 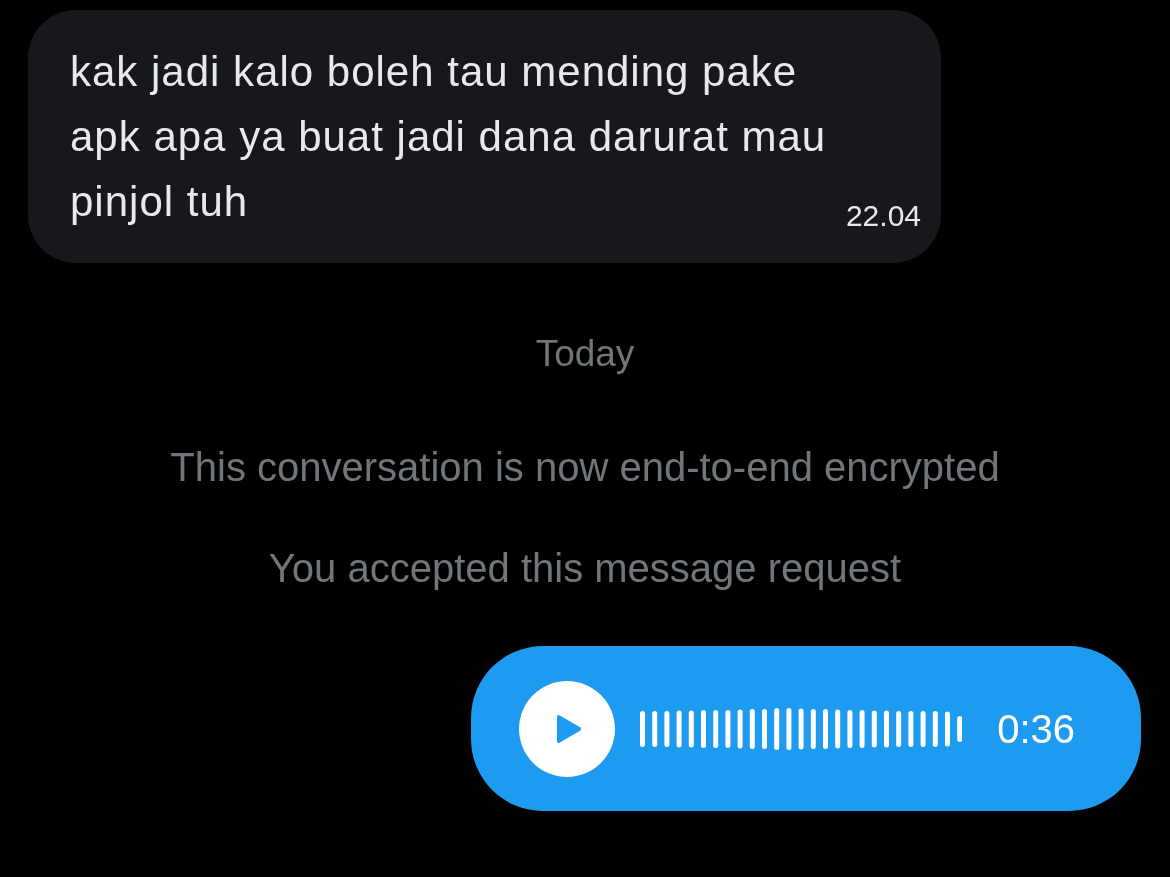 What do you see at coordinates (449, 137) in the screenshot?
I see `message-text: kak jadi kalo boleh tau mending pake apk apa ya buat jadi dana darurat mau pinjol tuh` at bounding box center [449, 137].